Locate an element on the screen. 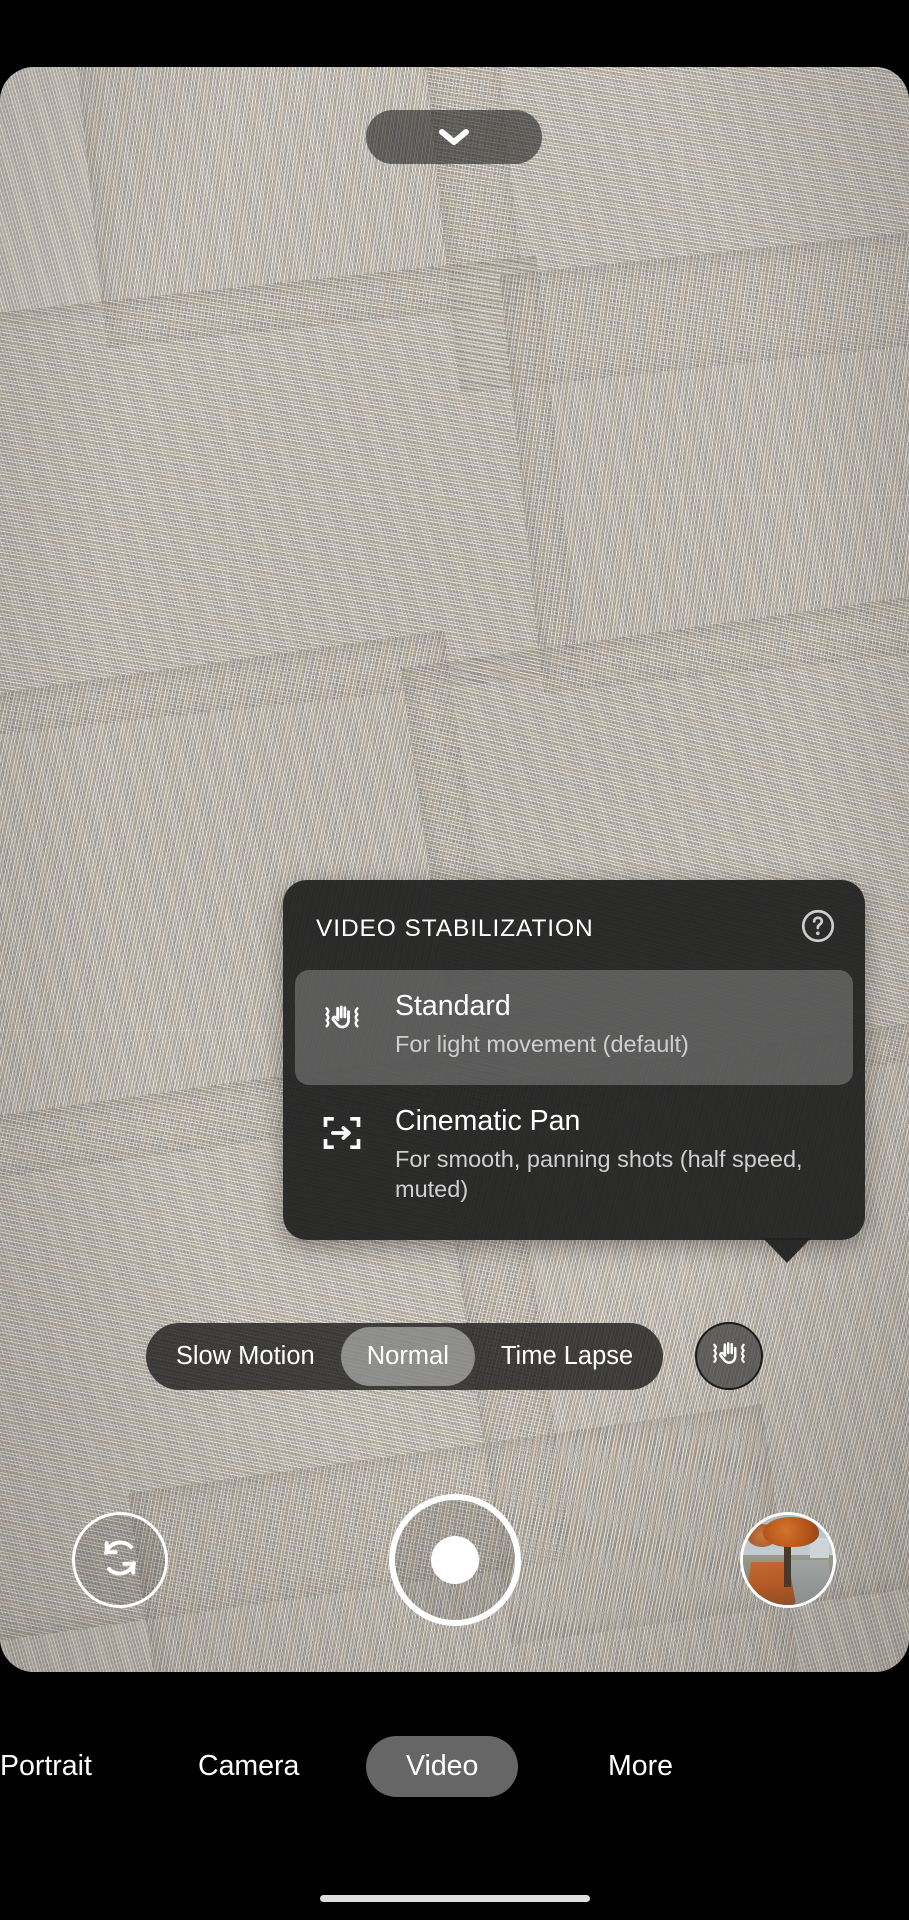 The width and height of the screenshot is (909, 1920). speed-option-normal: Normal is located at coordinates (407, 1356).